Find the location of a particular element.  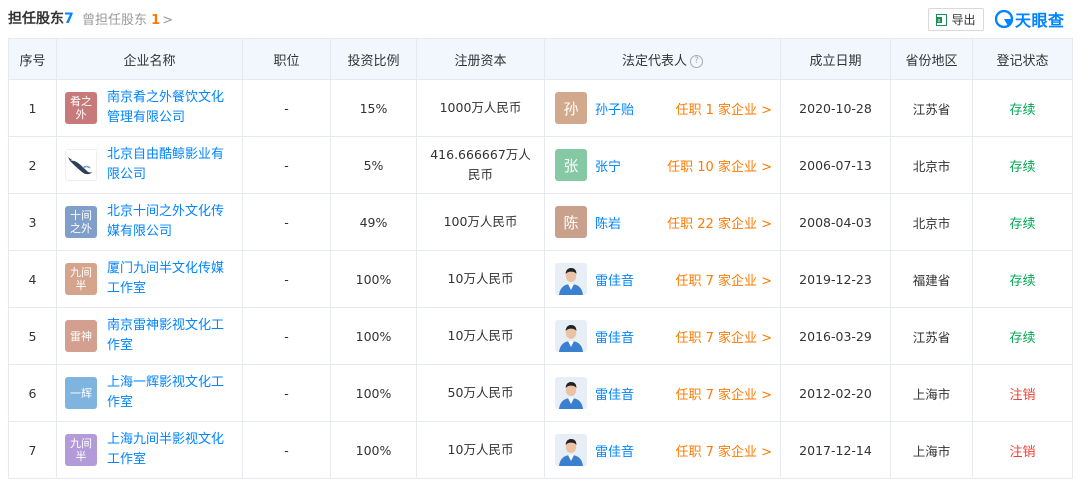

tab-label: 曾担任股东 is located at coordinates (115, 20).